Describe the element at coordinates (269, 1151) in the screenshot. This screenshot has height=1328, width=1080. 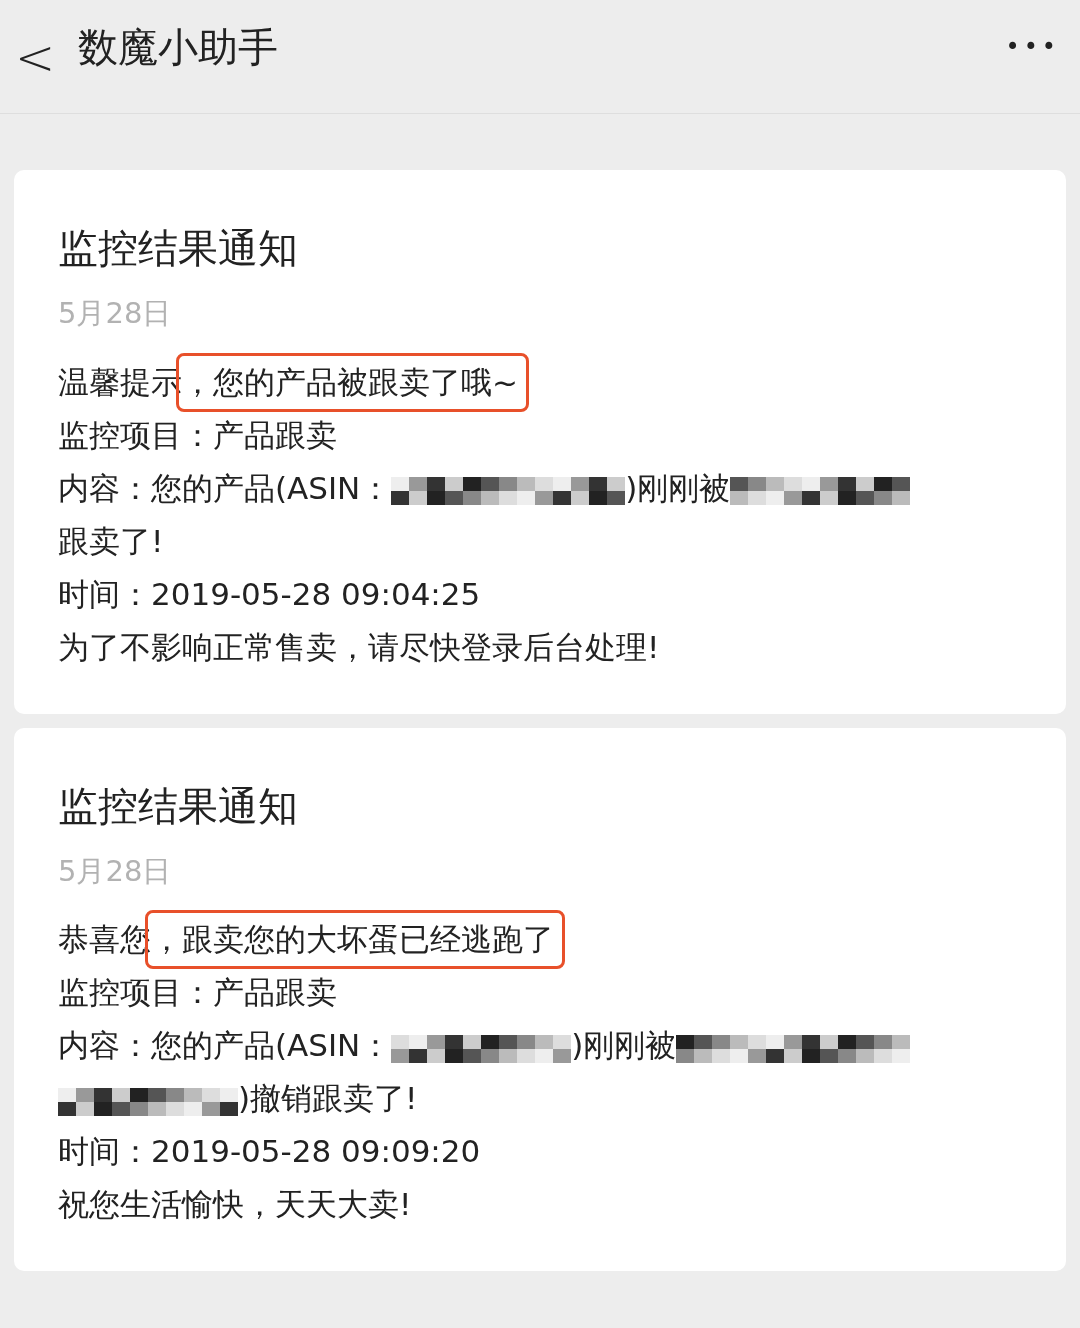
I see `message-text: 时间：2019-05-28 09:09:20` at that location.